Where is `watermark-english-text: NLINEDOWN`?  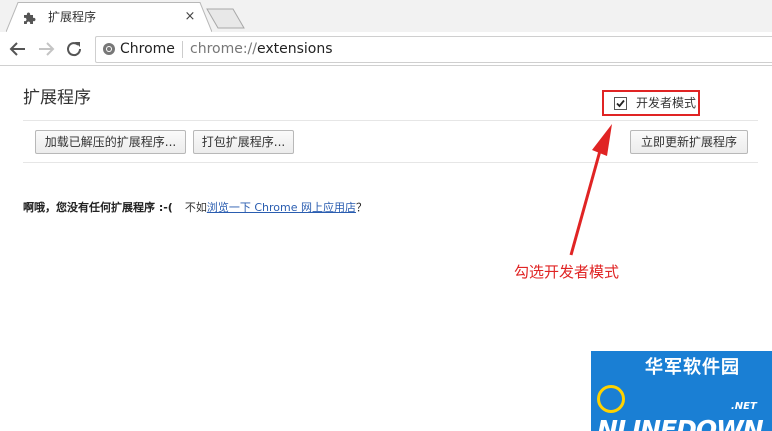 watermark-english-text: NLINEDOWN is located at coordinates (680, 423).